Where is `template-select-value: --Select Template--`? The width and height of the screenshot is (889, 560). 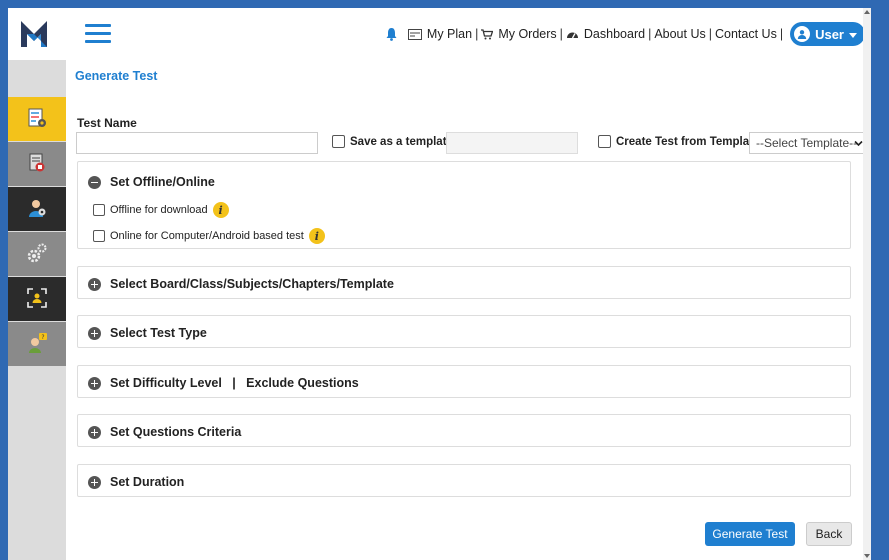
template-select-value: --Select Template-- is located at coordinates (807, 143).